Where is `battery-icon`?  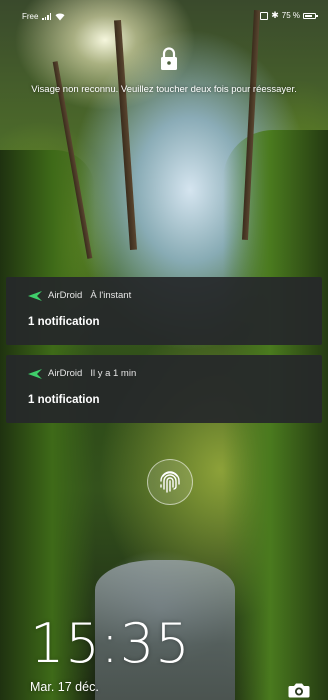
battery-icon is located at coordinates (310, 15).